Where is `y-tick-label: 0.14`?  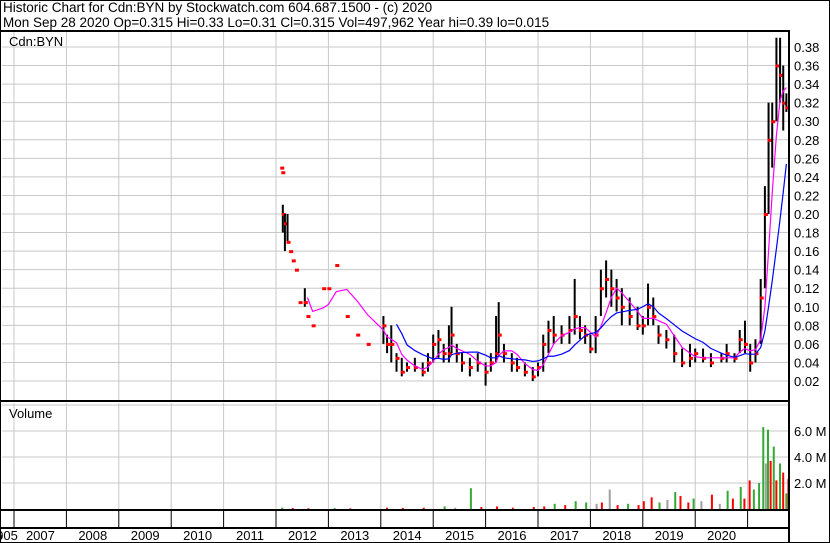
y-tick-label: 0.14 is located at coordinates (806, 270).